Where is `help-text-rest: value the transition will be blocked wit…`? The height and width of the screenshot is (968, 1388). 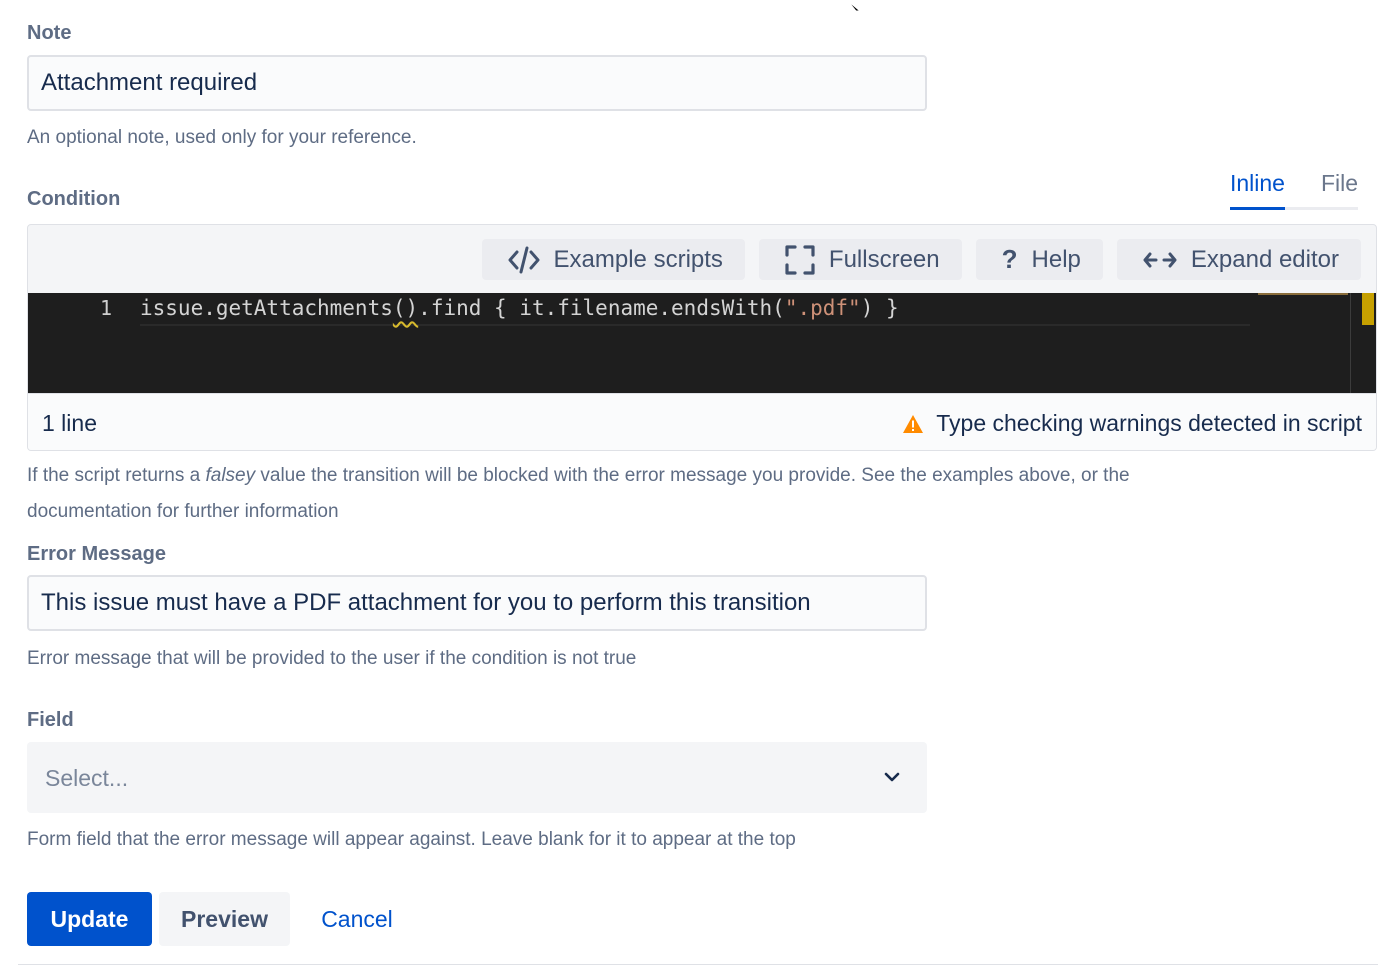 help-text-rest: value the transition will be blocked wit… is located at coordinates (692, 475).